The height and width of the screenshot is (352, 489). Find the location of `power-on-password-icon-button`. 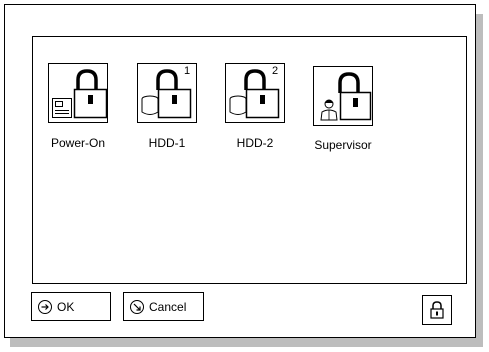

power-on-password-icon-button is located at coordinates (78, 93).